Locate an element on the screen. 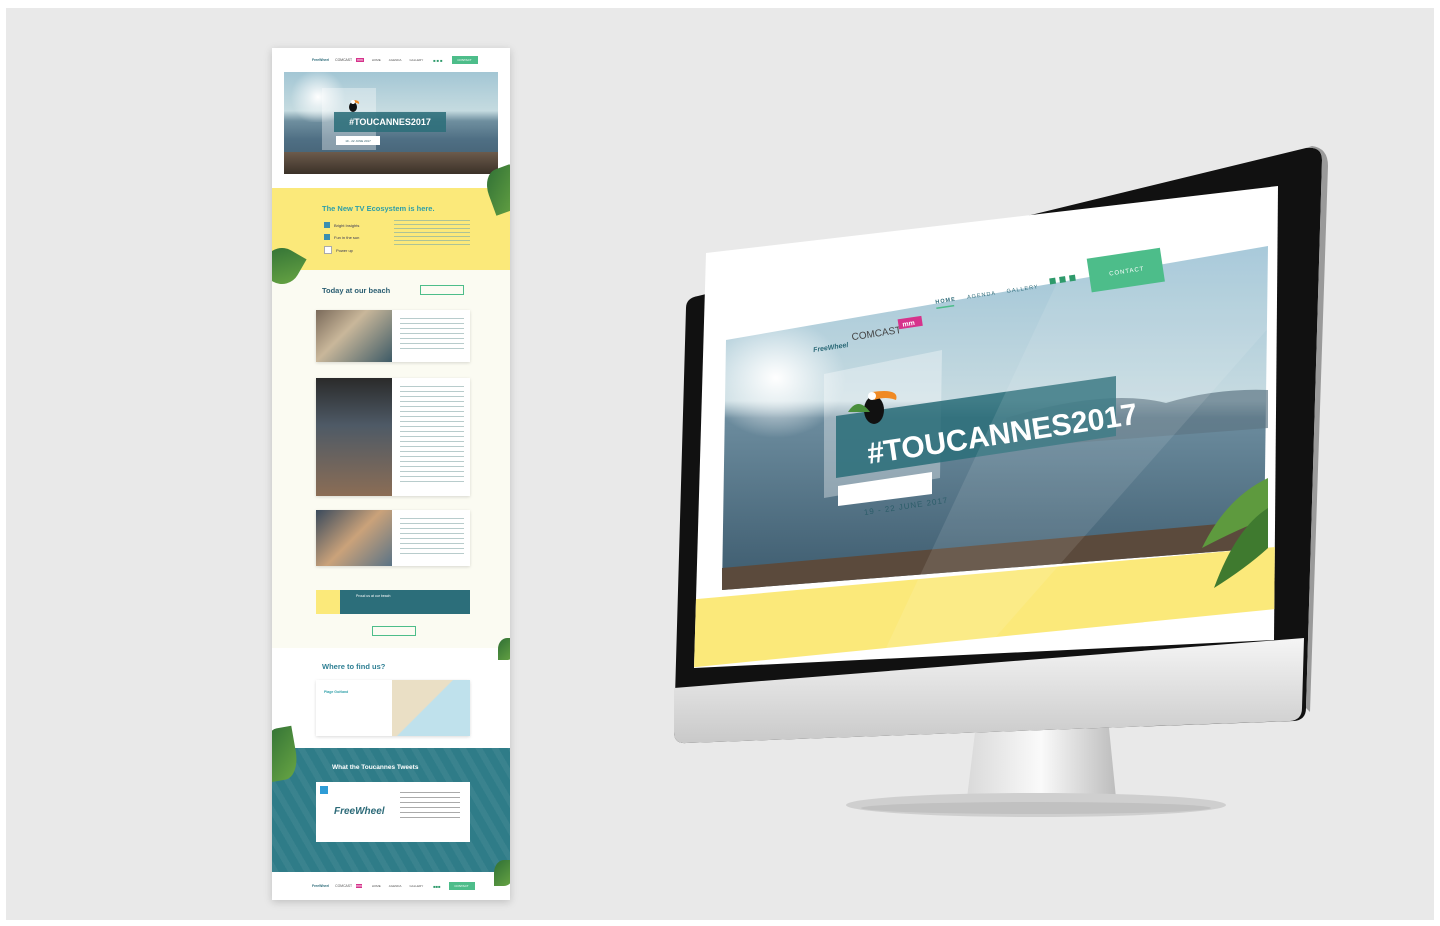  twitter-icon is located at coordinates (1062, 279).